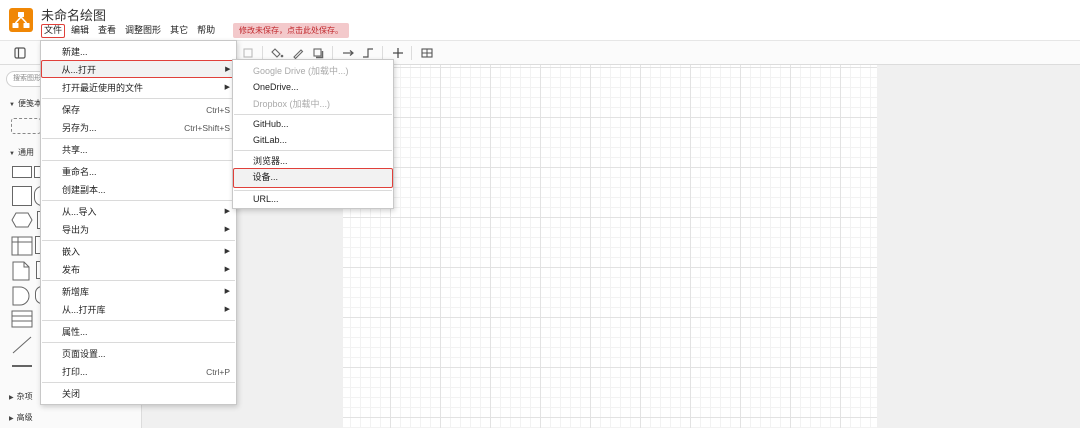  Describe the element at coordinates (22, 247) in the screenshot. I see `container-shape` at that location.